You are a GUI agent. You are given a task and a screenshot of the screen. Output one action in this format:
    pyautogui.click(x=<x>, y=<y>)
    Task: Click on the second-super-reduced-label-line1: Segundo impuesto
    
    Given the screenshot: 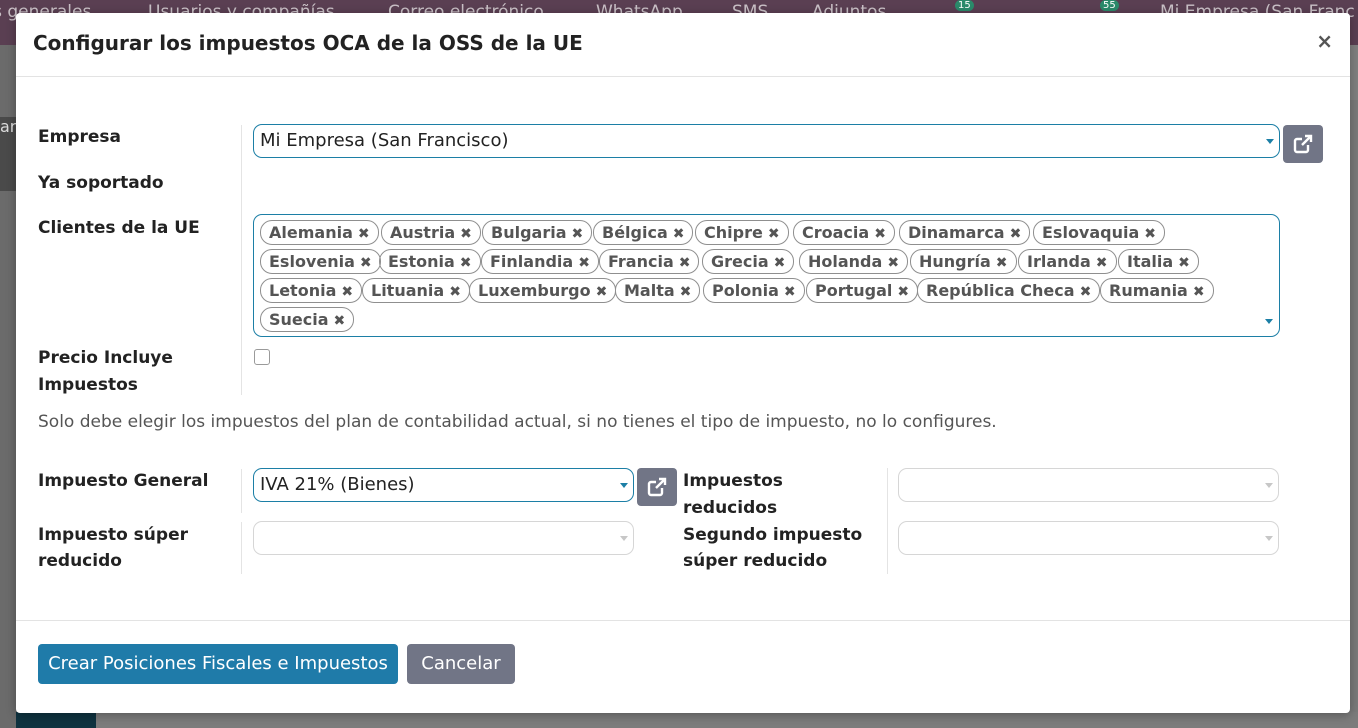 What is the action you would take?
    pyautogui.click(x=773, y=535)
    